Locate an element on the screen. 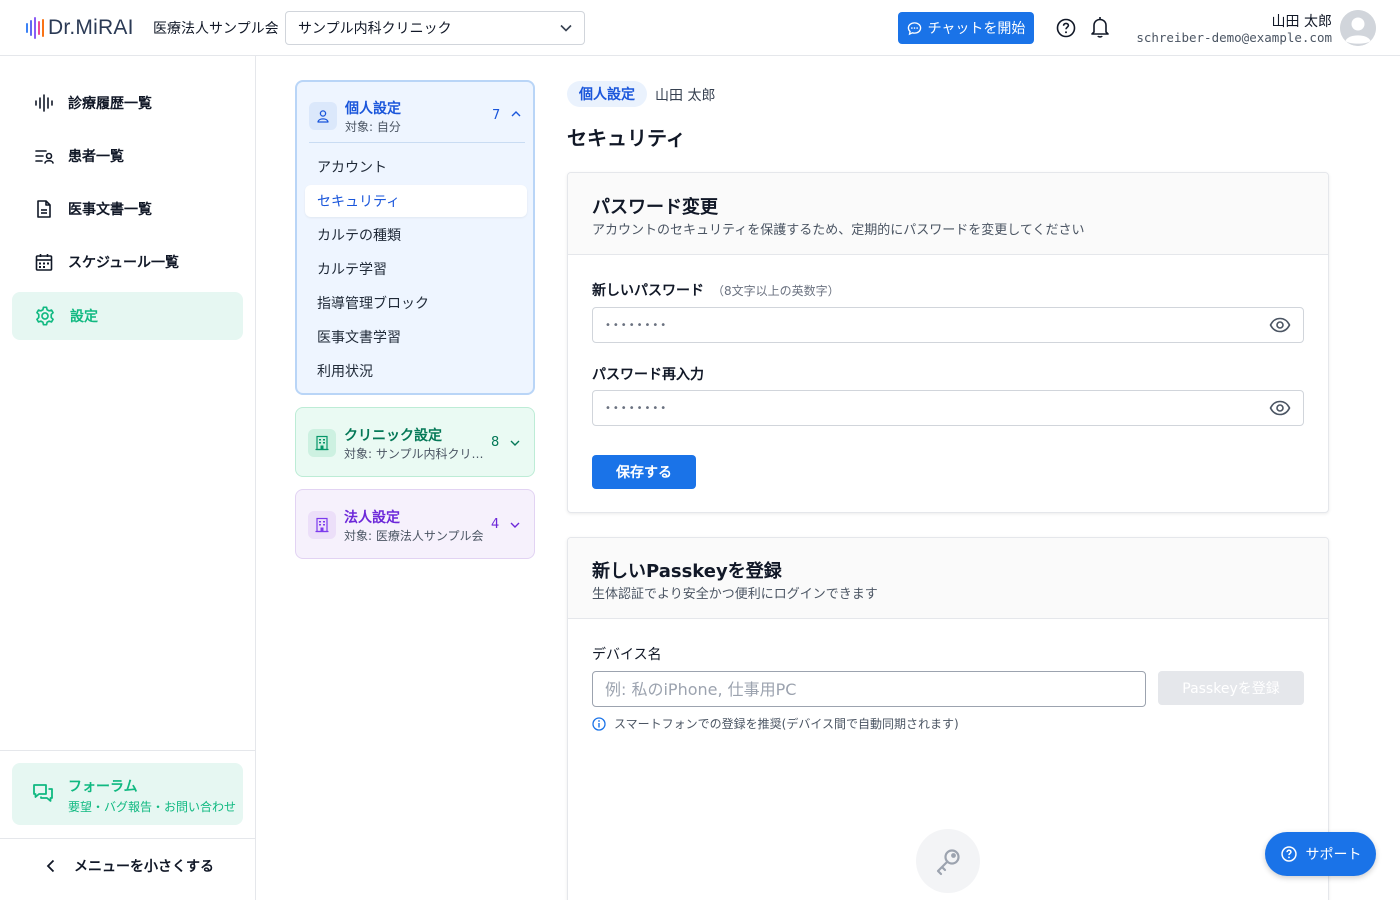 The image size is (1400, 900). chevron-up-icon is located at coordinates (516, 114).